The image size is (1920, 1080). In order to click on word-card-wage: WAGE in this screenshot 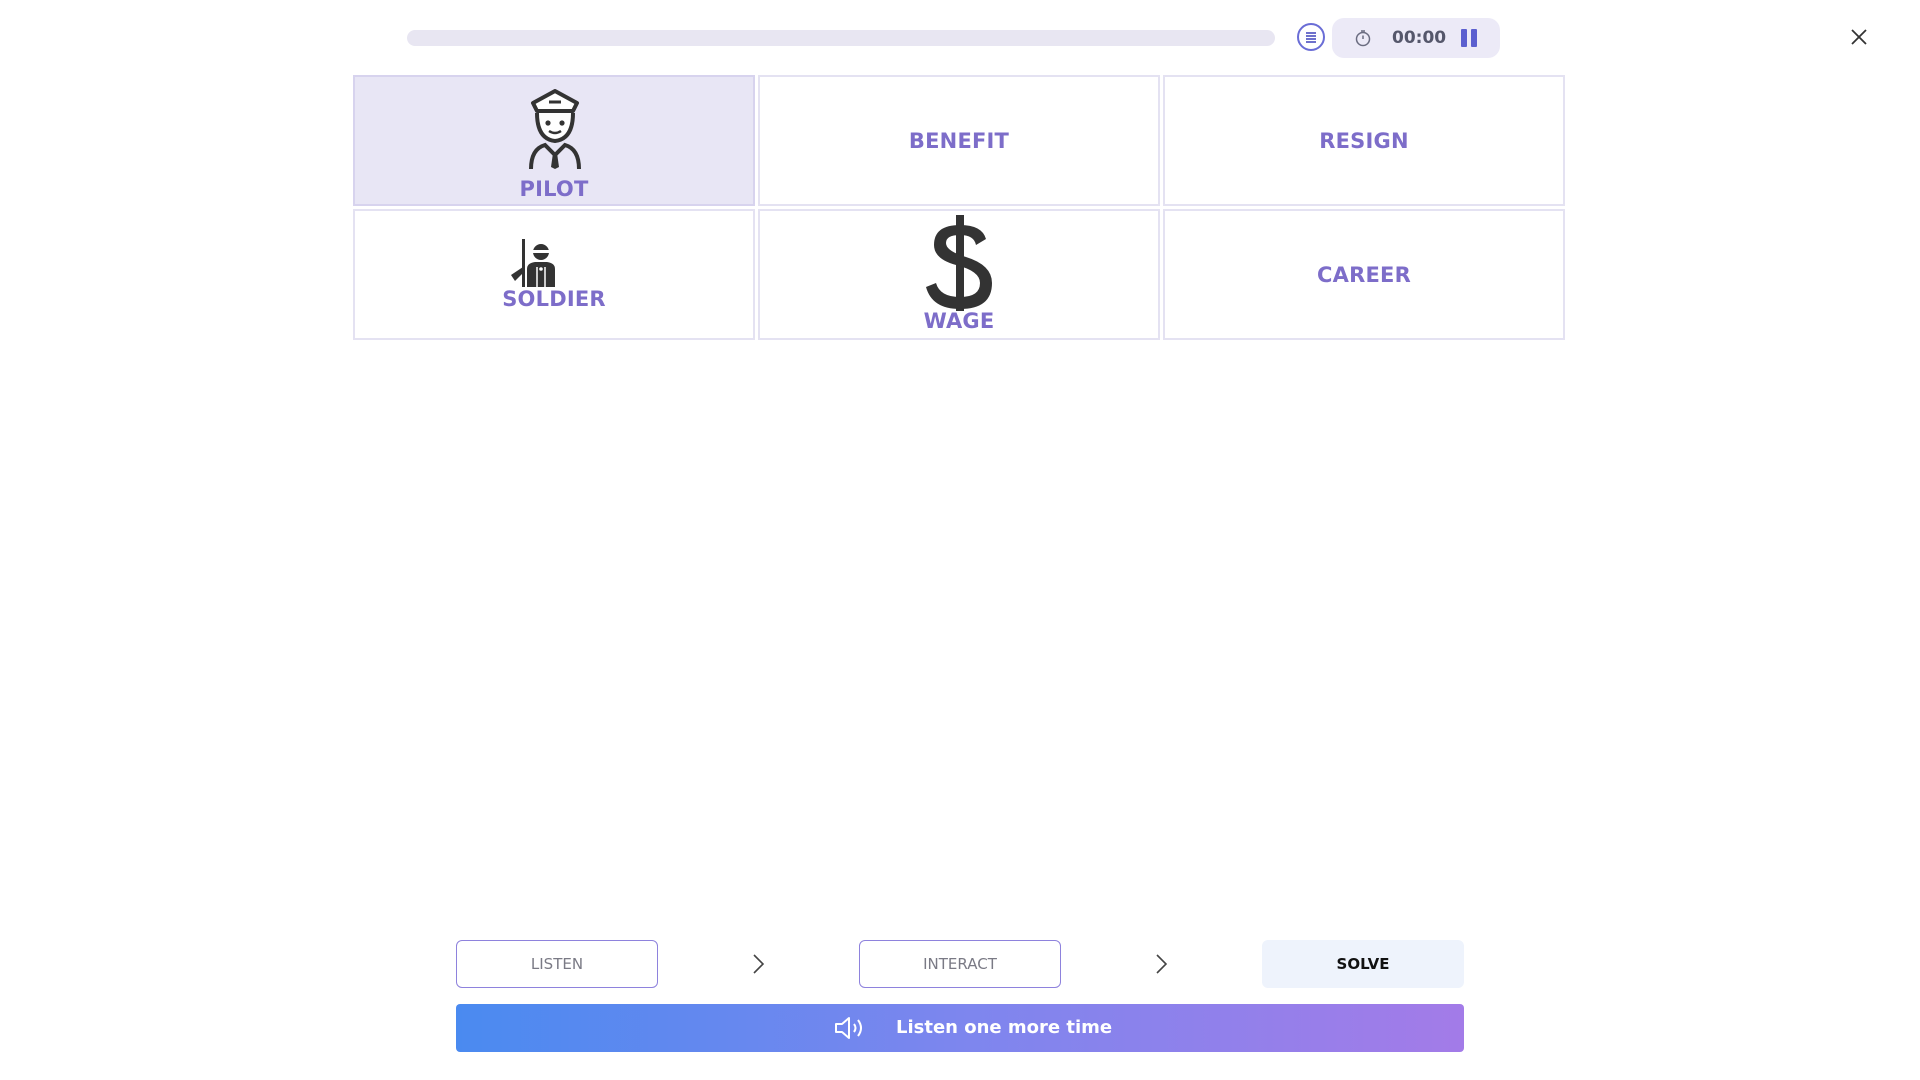, I will do `click(959, 274)`.